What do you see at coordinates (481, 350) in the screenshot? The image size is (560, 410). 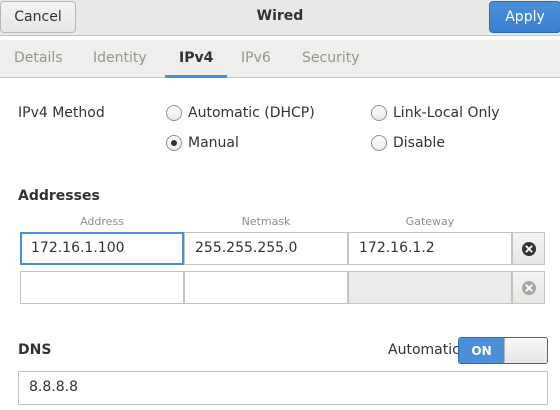 I see `switch-on-label: ON` at bounding box center [481, 350].